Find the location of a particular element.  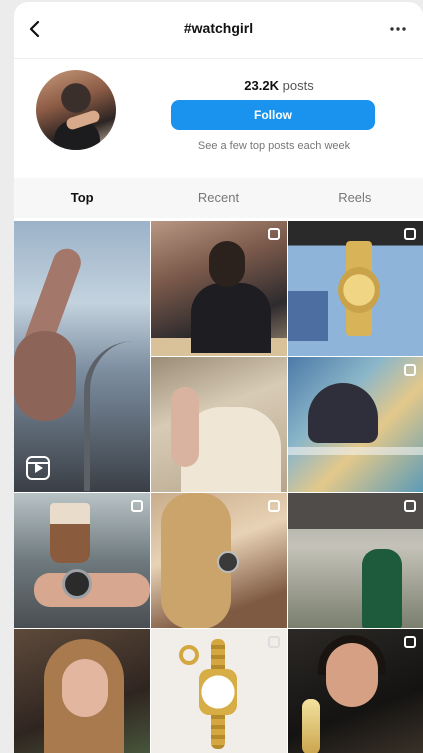

posts-count-value: 23.2K is located at coordinates (261, 85).